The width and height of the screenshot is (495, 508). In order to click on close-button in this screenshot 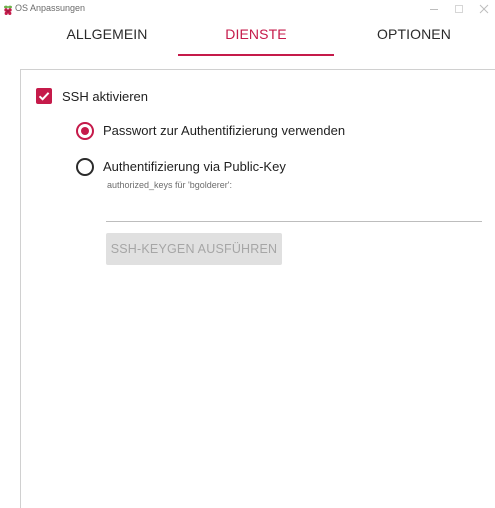, I will do `click(484, 8)`.